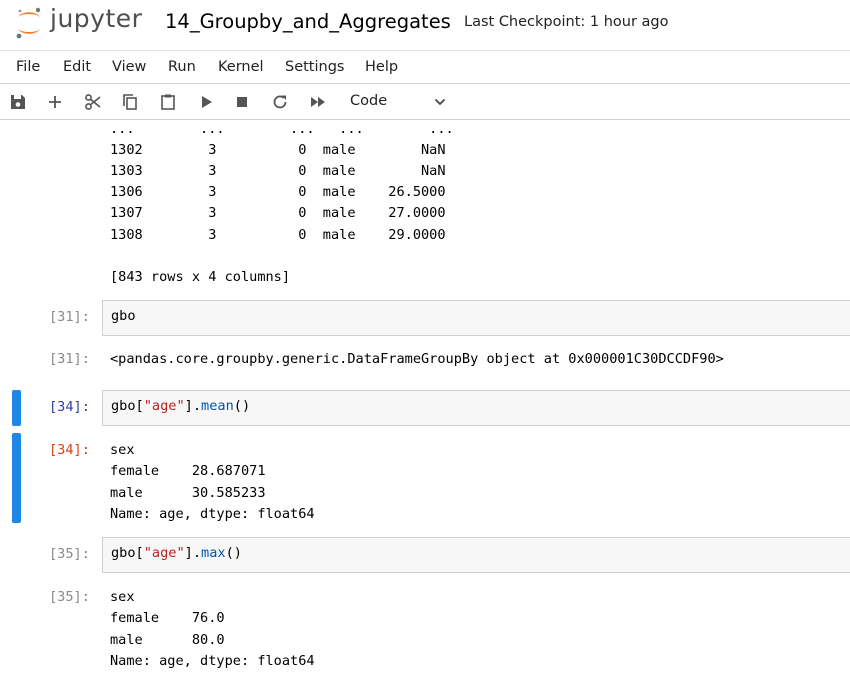 Image resolution: width=850 pixels, height=681 pixels. Describe the element at coordinates (69, 554) in the screenshot. I see `input-prompt: [35]:` at that location.